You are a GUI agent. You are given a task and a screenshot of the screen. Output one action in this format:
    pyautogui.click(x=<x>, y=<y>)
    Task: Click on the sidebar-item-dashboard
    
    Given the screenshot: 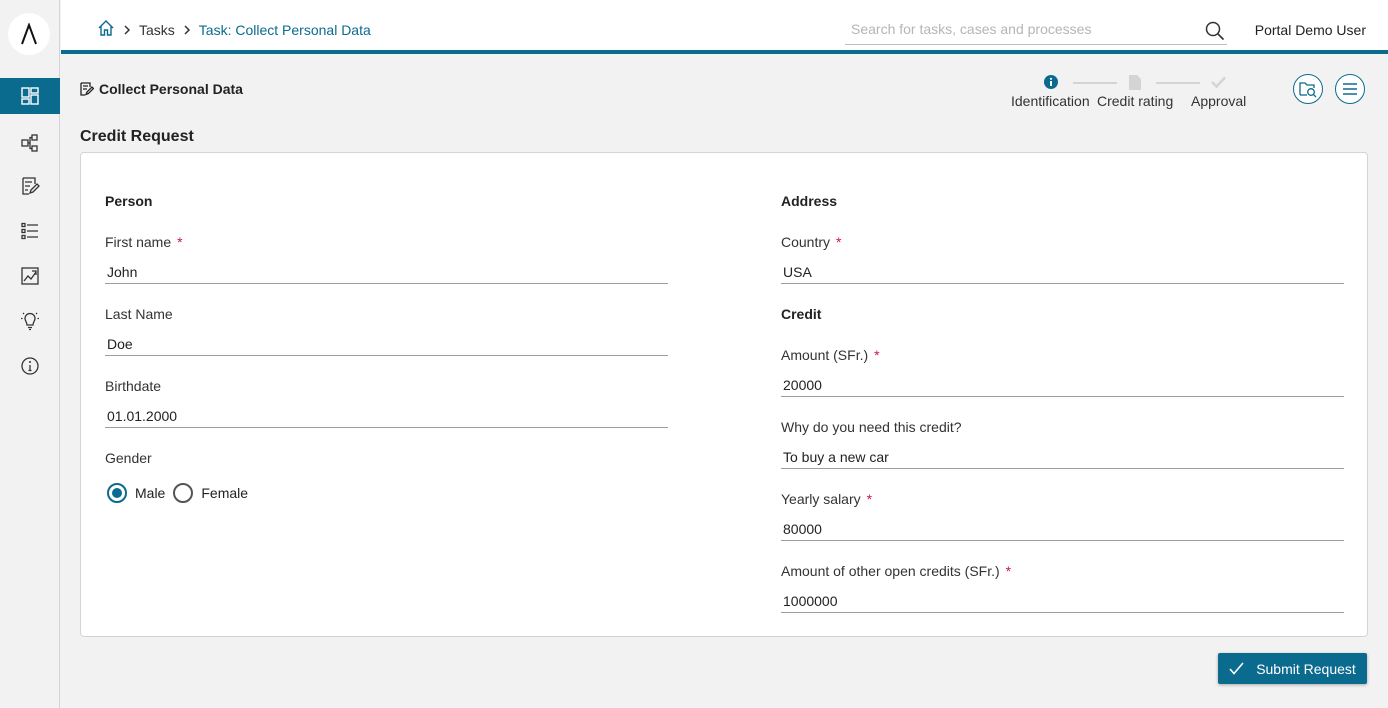 What is the action you would take?
    pyautogui.click(x=30, y=96)
    